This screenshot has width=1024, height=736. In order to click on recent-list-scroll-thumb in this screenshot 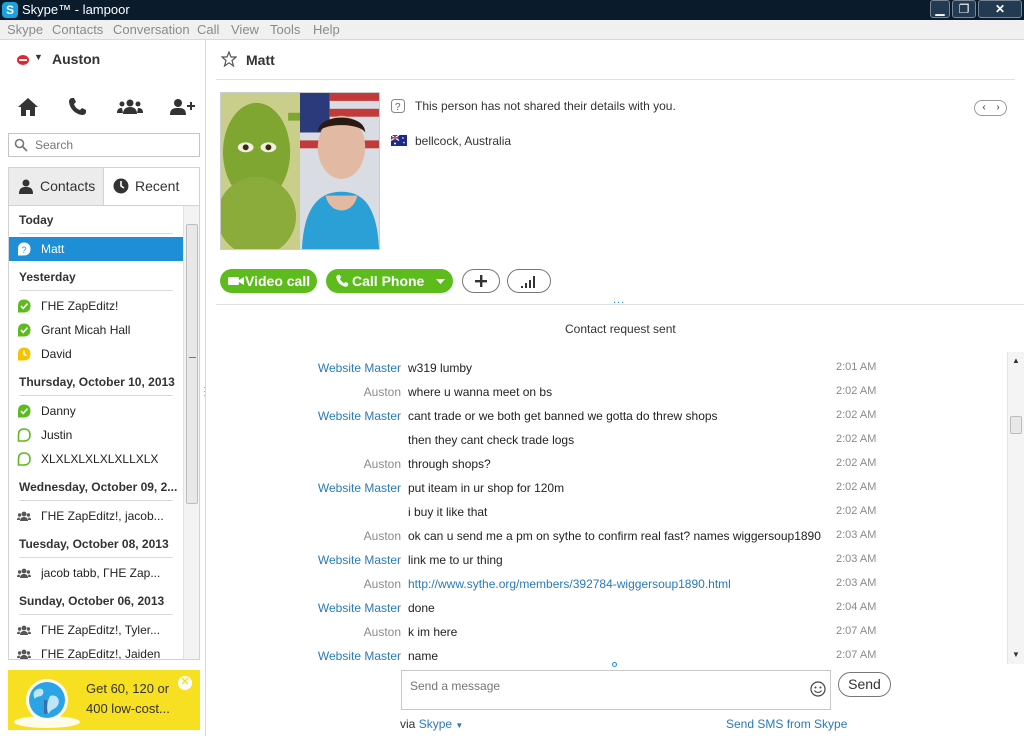, I will do `click(192, 364)`.